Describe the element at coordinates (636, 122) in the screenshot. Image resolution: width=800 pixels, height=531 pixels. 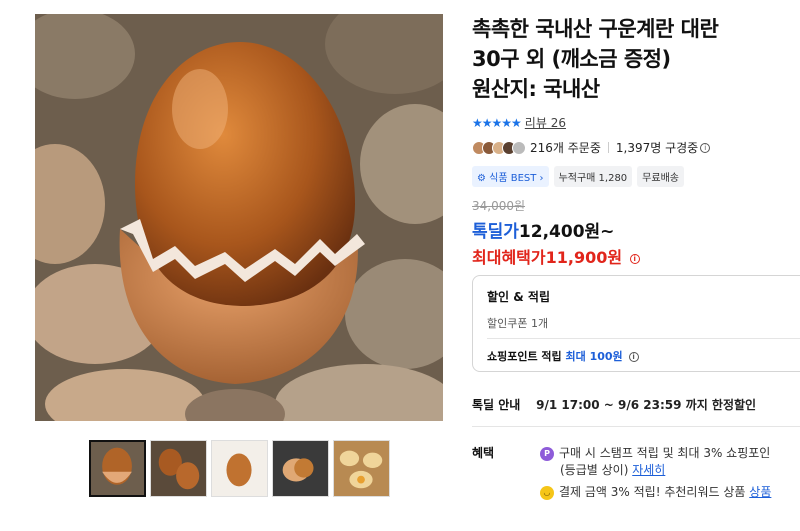
I see `review-summary: ★★★★★ 리뷰 26` at that location.